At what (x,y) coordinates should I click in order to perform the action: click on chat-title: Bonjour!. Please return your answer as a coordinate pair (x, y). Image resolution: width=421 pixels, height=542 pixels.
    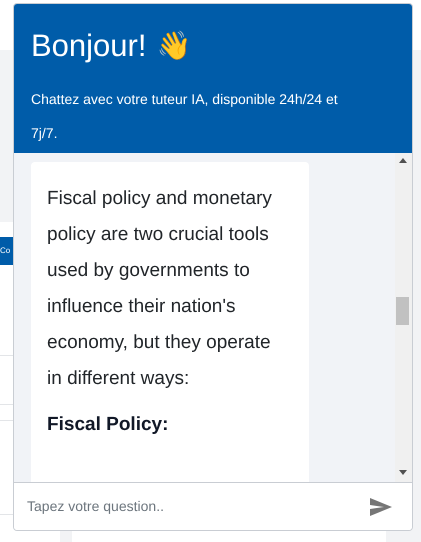
    Looking at the image, I should click on (88, 46).